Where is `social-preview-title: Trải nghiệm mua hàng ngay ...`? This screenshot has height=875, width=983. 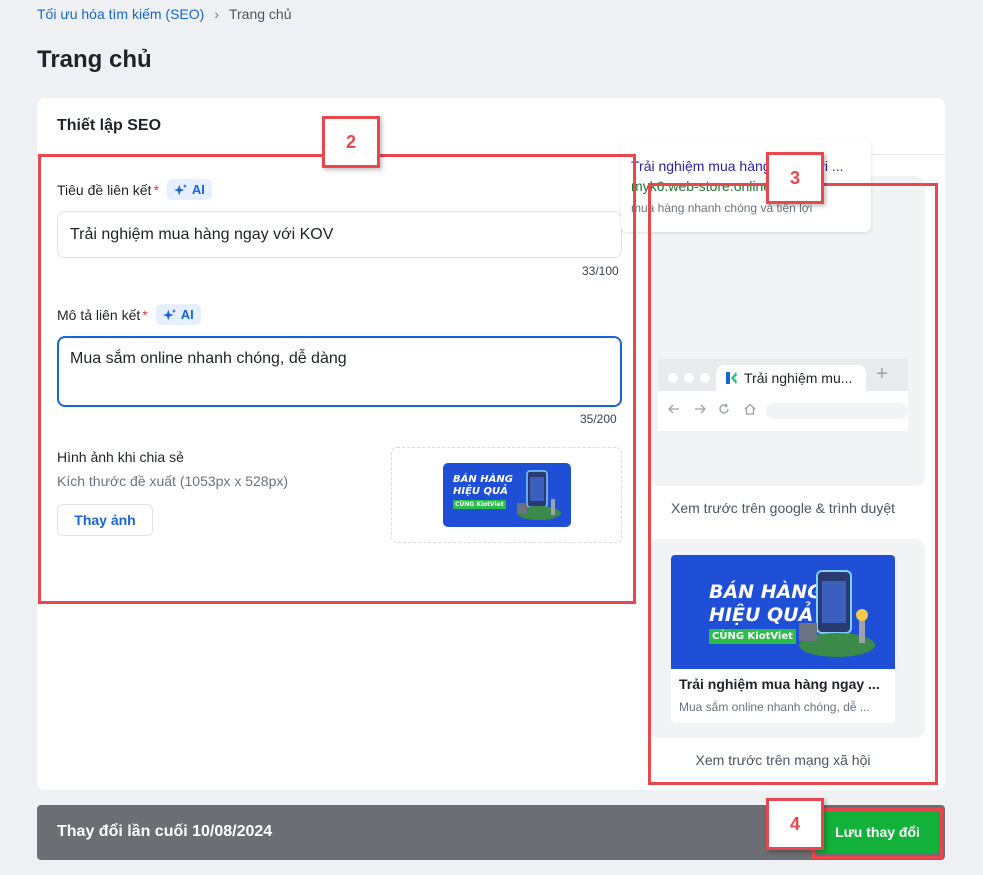
social-preview-title: Trải nghiệm mua hàng ngay ... is located at coordinates (779, 684).